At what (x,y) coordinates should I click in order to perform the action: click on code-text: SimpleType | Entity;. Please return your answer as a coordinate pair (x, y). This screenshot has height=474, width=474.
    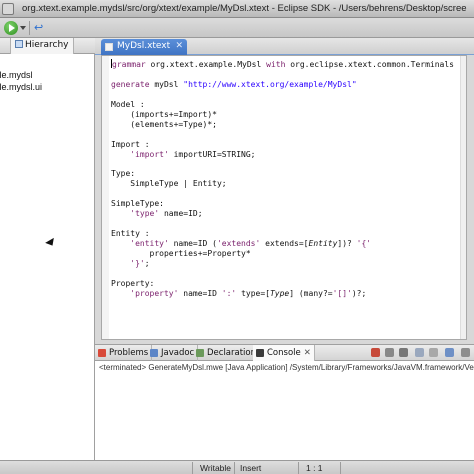
    Looking at the image, I should click on (169, 184).